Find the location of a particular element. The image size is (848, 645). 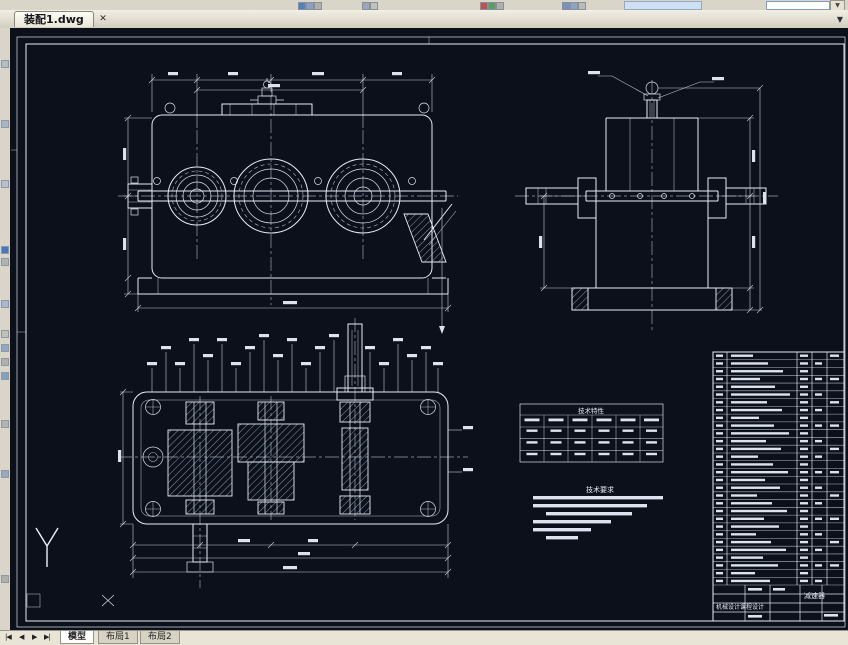

toolbar-combobox is located at coordinates (798, 5).